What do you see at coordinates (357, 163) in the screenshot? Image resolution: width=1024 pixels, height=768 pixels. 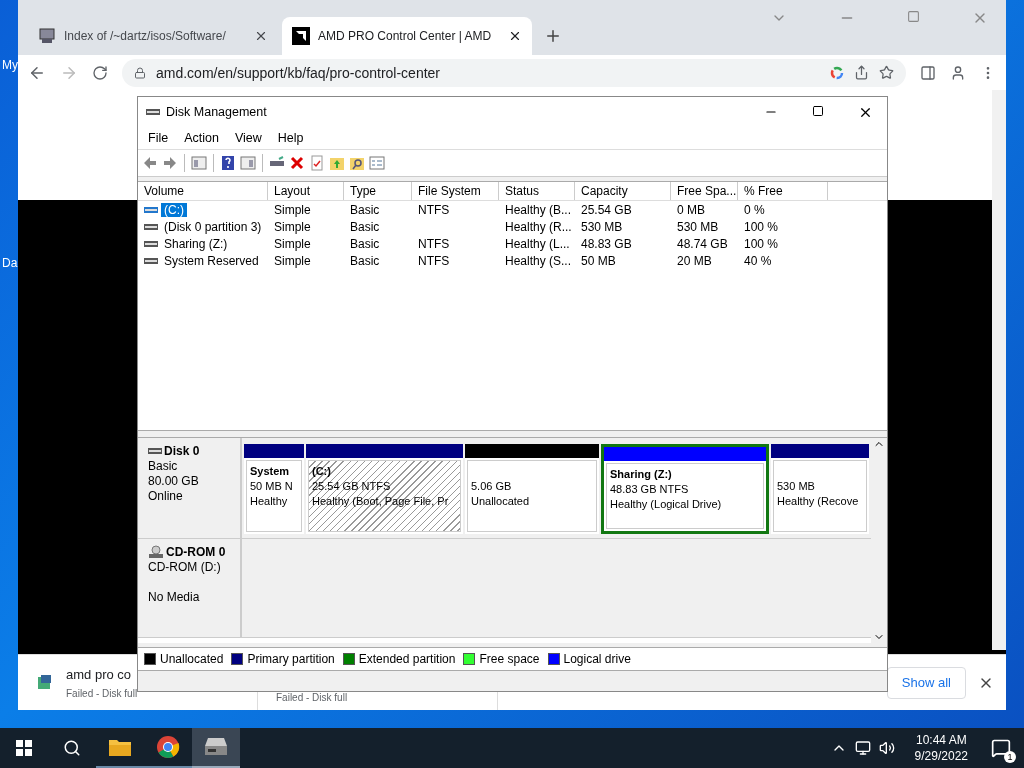 I see `search-folder-icon` at bounding box center [357, 163].